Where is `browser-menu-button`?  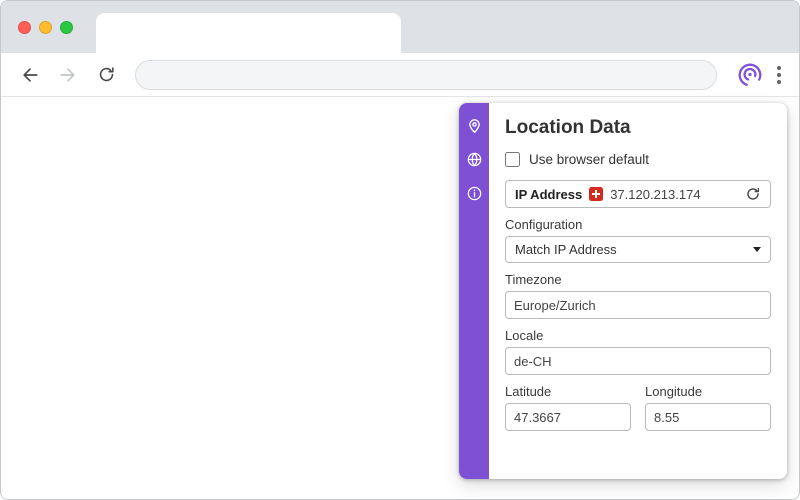 browser-menu-button is located at coordinates (779, 75).